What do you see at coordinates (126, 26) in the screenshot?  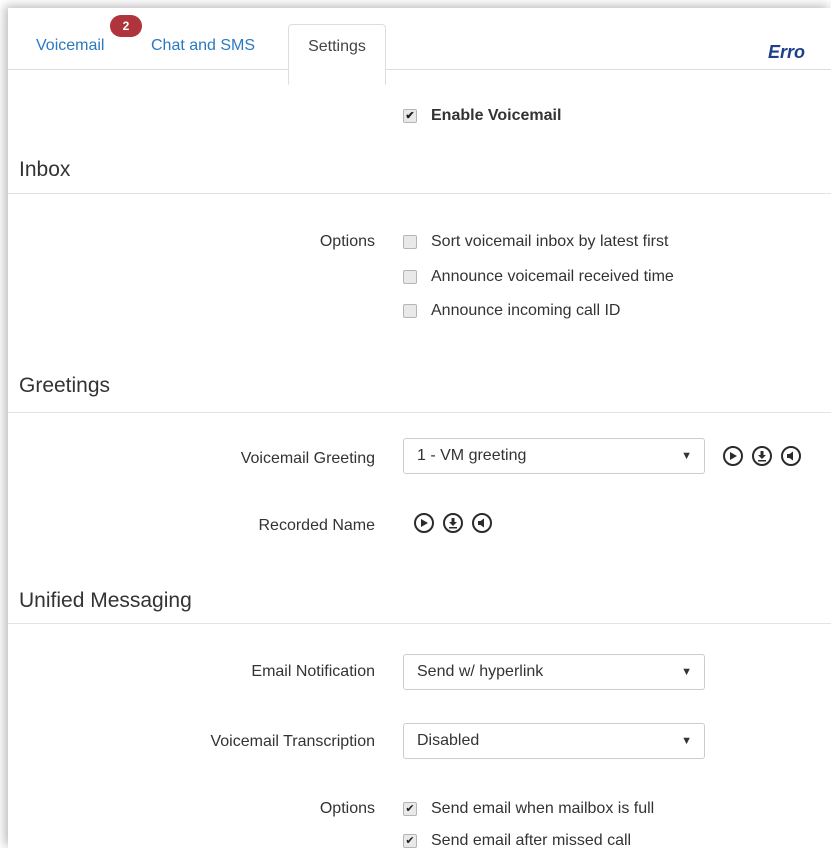 I see `voicemail-count-badge: 2` at bounding box center [126, 26].